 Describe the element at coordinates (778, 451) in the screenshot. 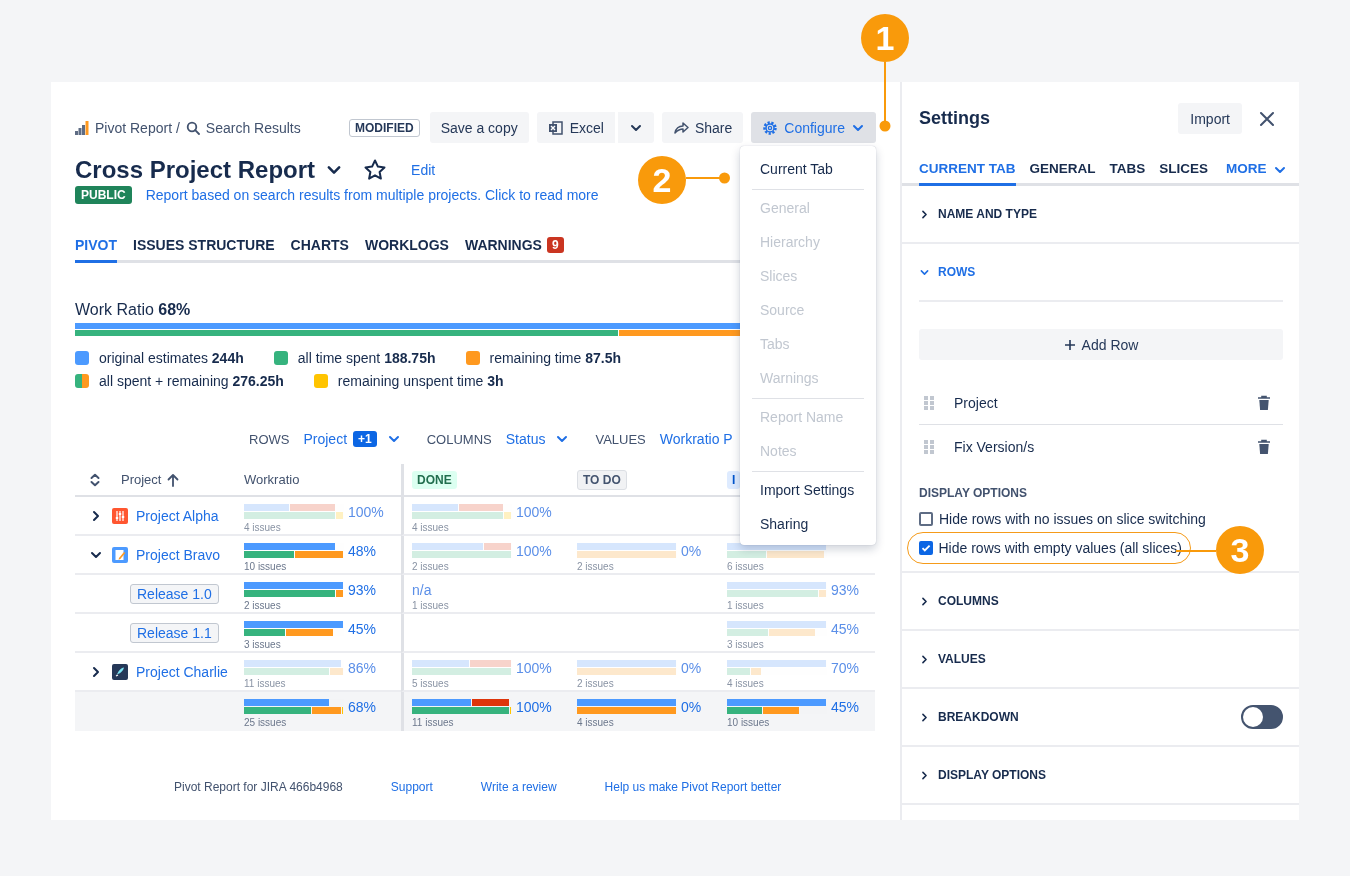

I see `menu-item: Notes` at that location.